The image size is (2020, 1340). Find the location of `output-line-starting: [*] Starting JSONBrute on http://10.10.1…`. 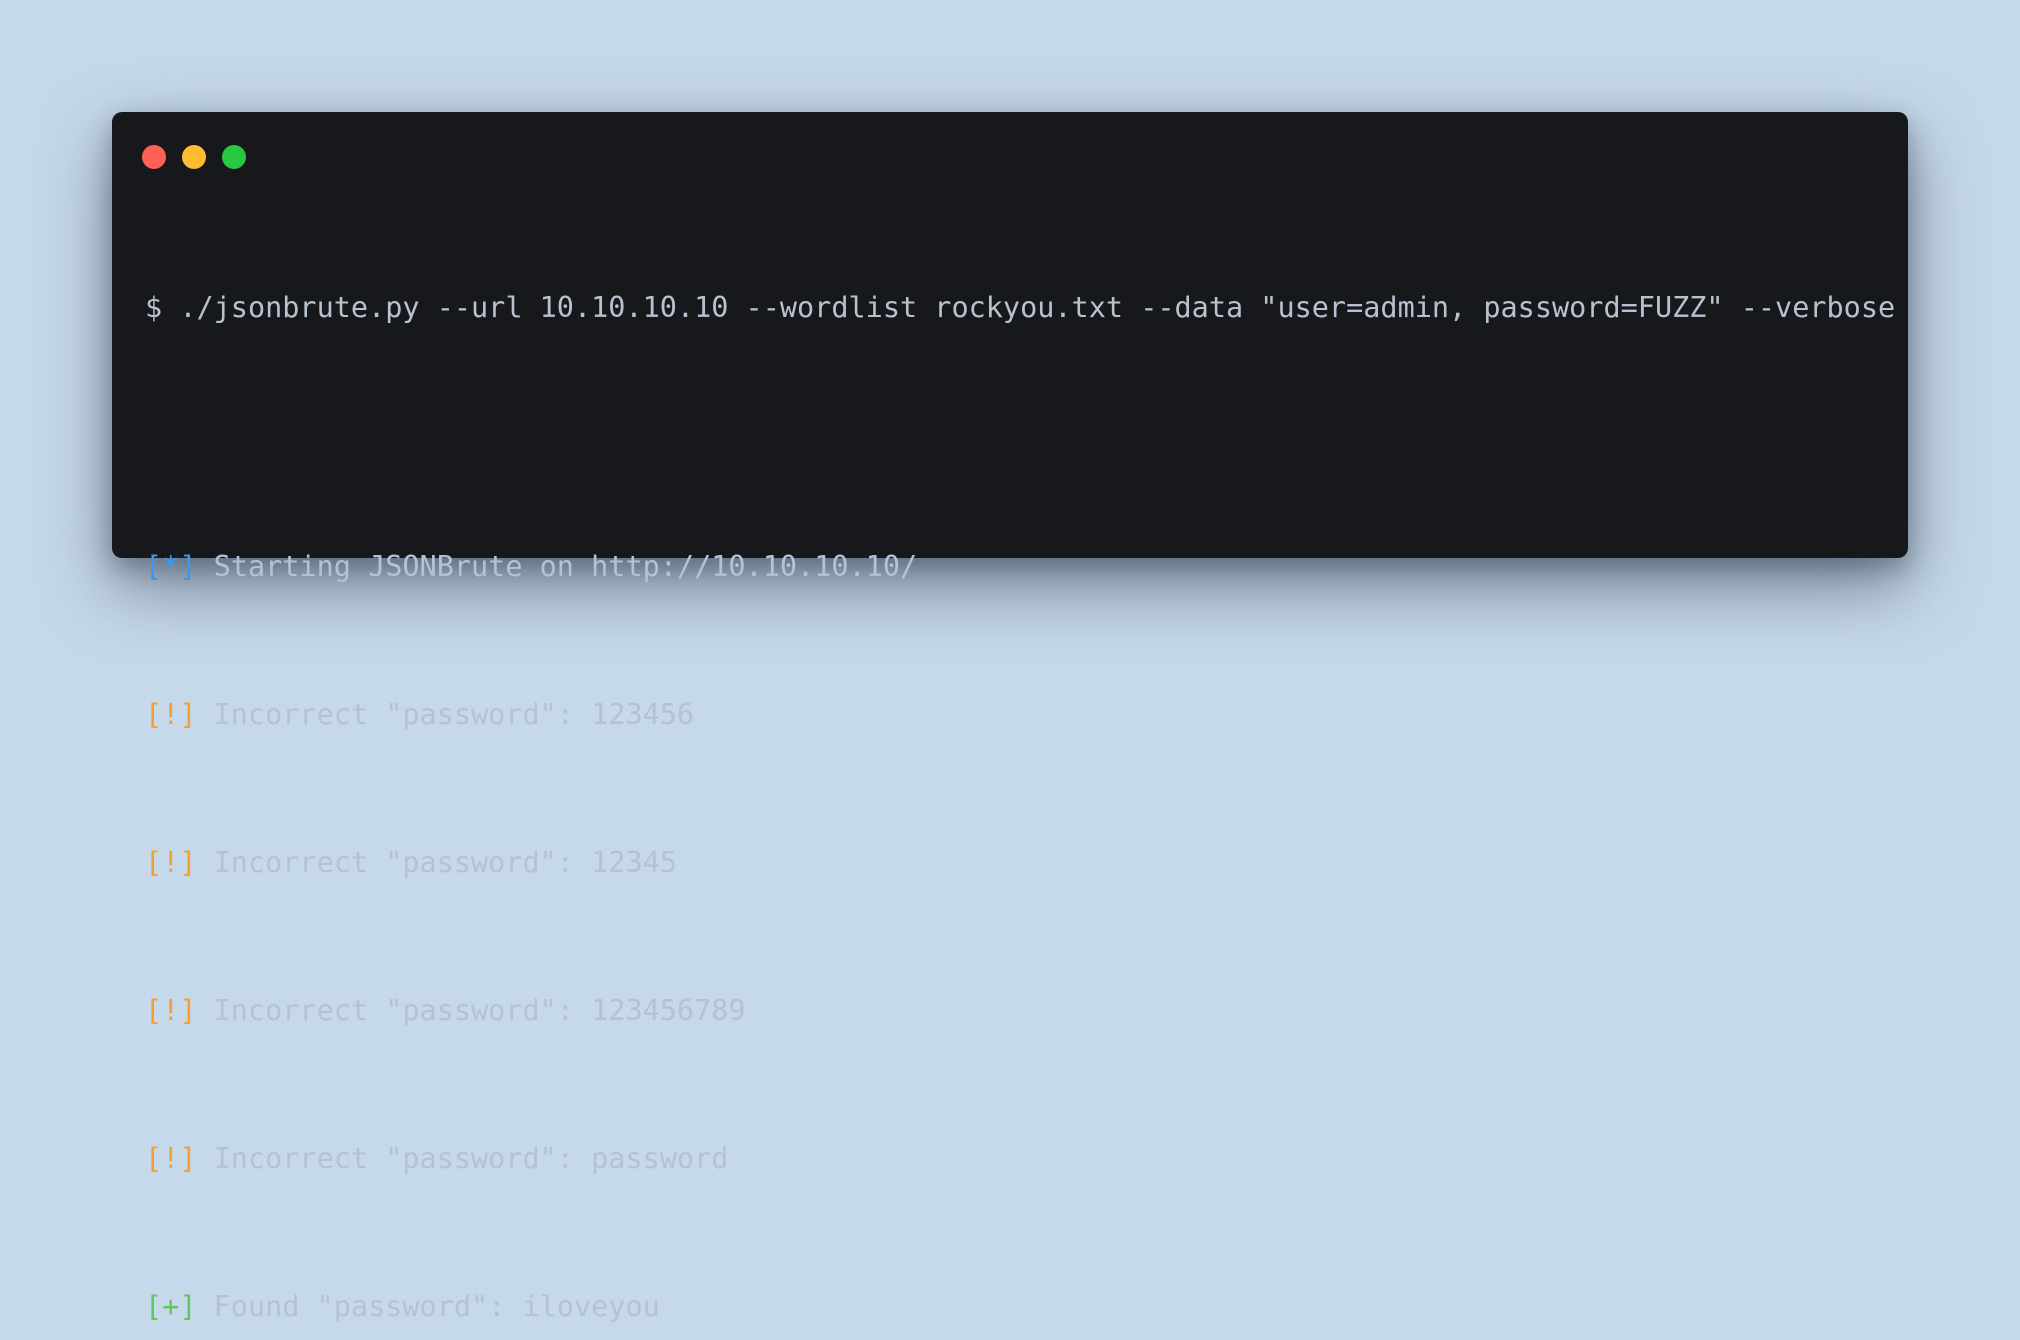

output-line-starting: [*] Starting JSONBrute on http://10.10.1… is located at coordinates (1011, 566).